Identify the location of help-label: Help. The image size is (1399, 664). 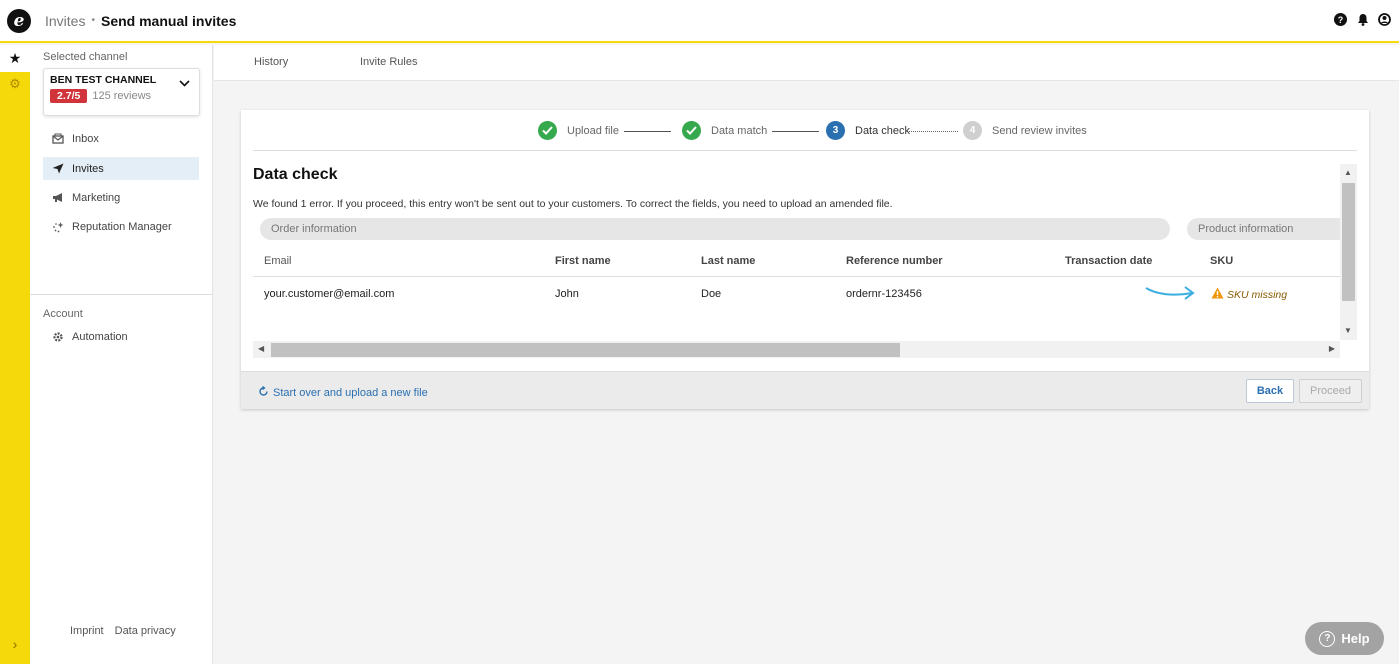
(1355, 638).